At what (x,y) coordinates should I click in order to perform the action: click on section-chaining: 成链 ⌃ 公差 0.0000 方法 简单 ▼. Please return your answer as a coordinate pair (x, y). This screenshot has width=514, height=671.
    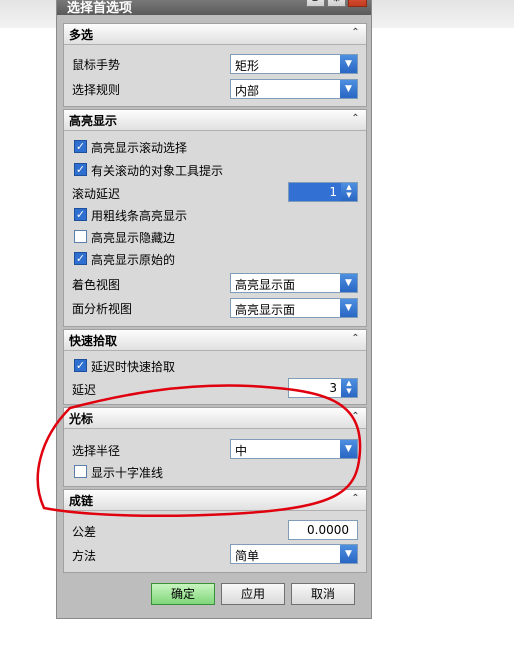
    Looking at the image, I should click on (215, 531).